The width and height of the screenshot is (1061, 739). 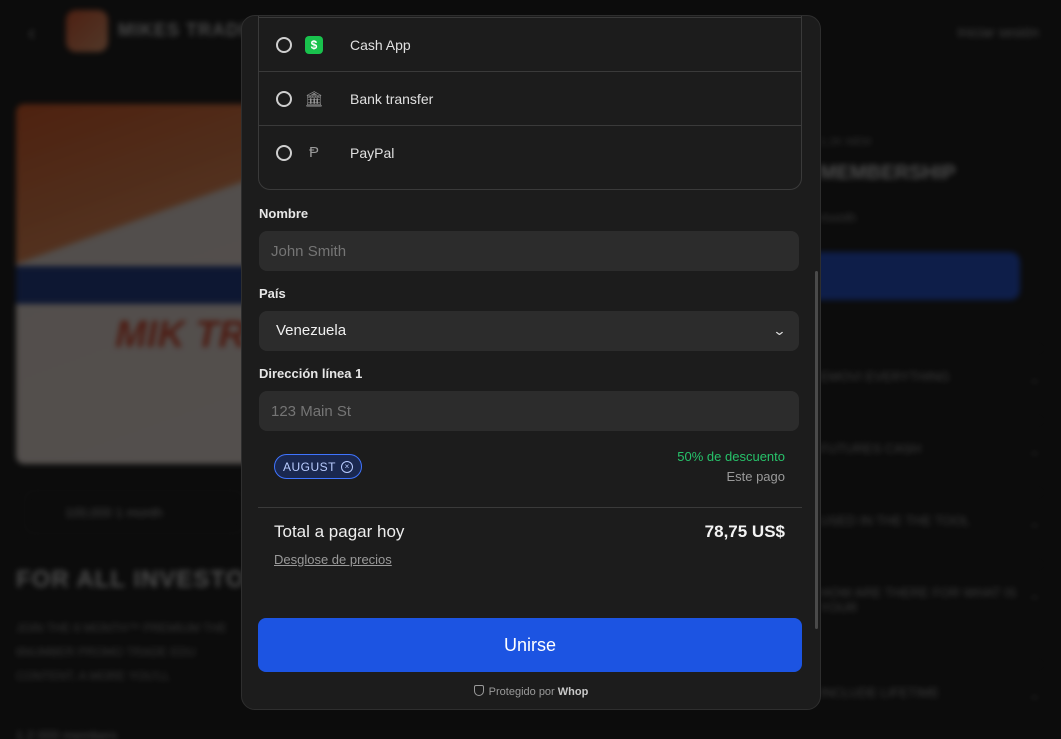 What do you see at coordinates (530, 507) in the screenshot?
I see `divider` at bounding box center [530, 507].